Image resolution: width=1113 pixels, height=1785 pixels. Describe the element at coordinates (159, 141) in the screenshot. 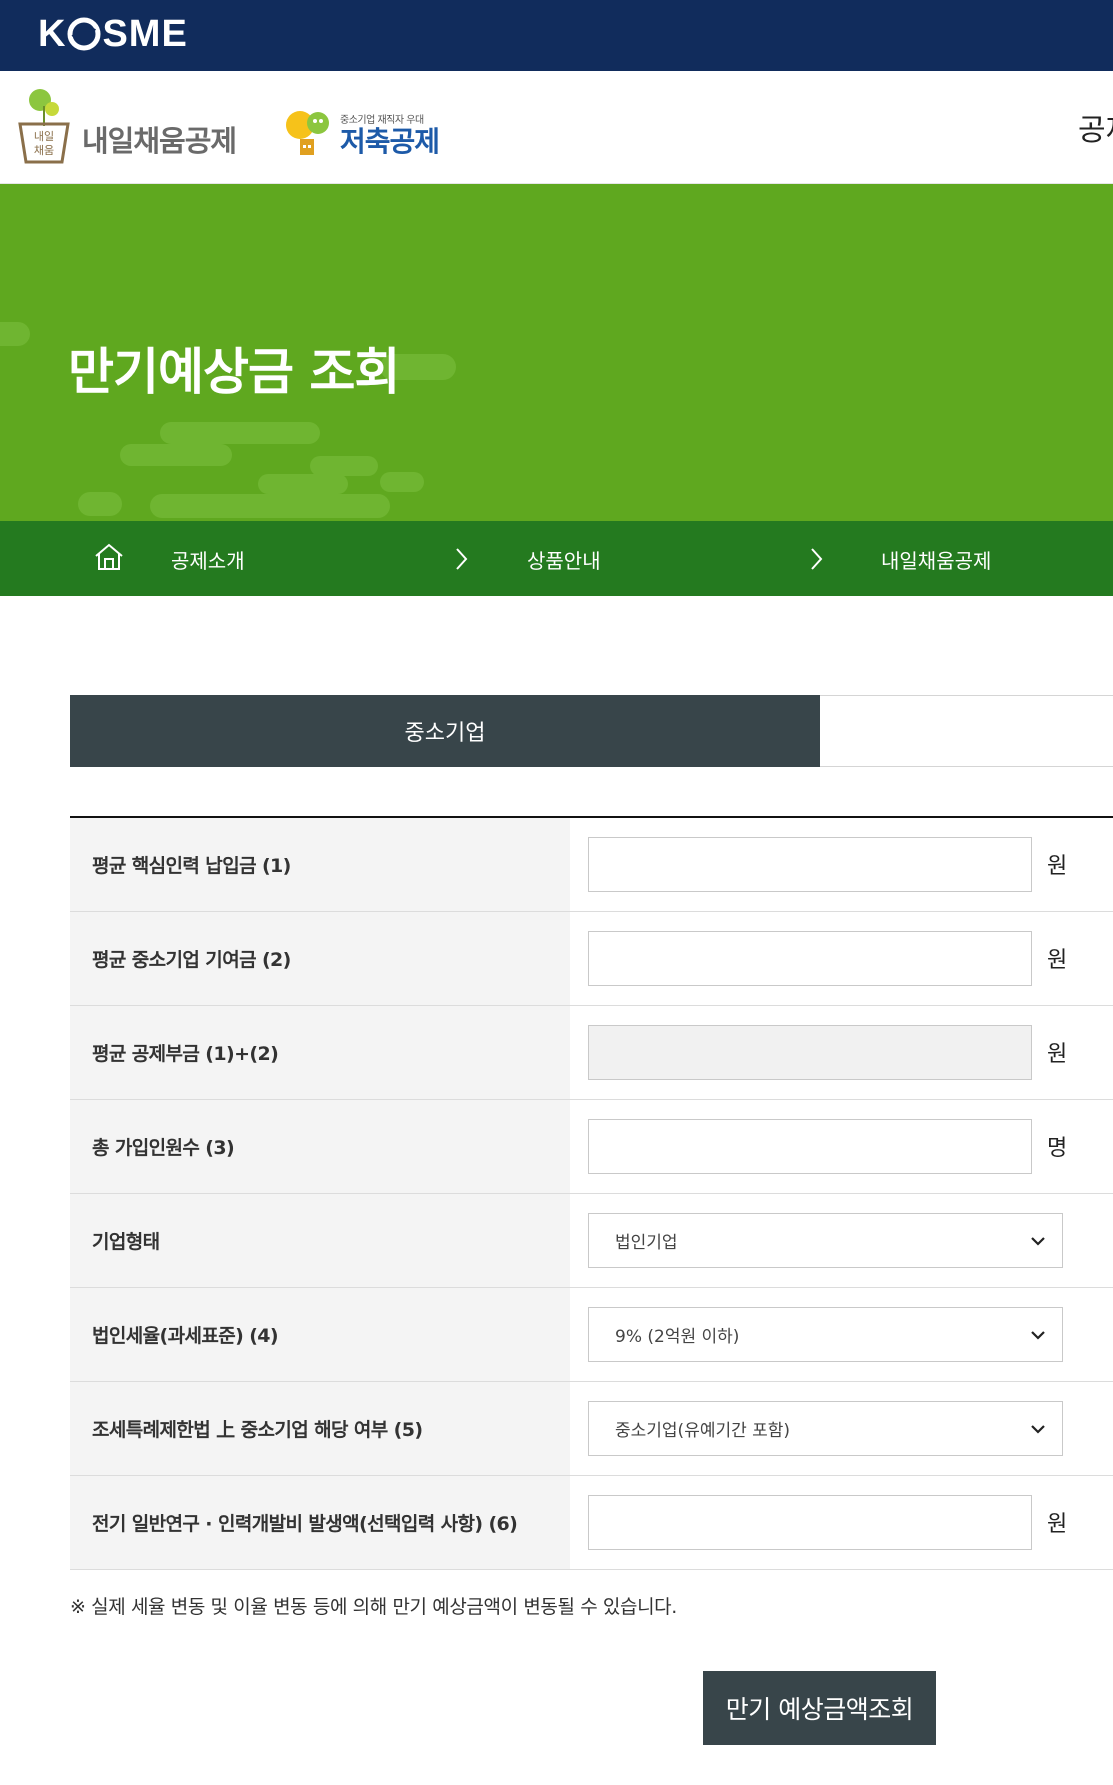

I see `brand-naeil-text: 내일채움공제` at that location.